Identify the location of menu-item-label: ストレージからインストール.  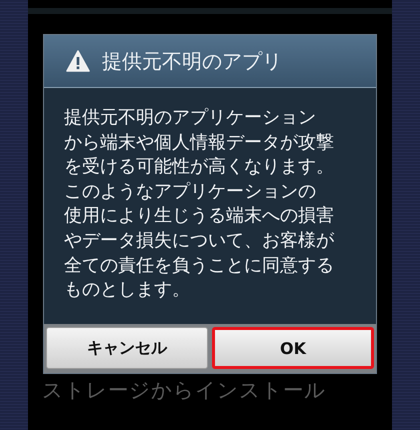
(184, 390).